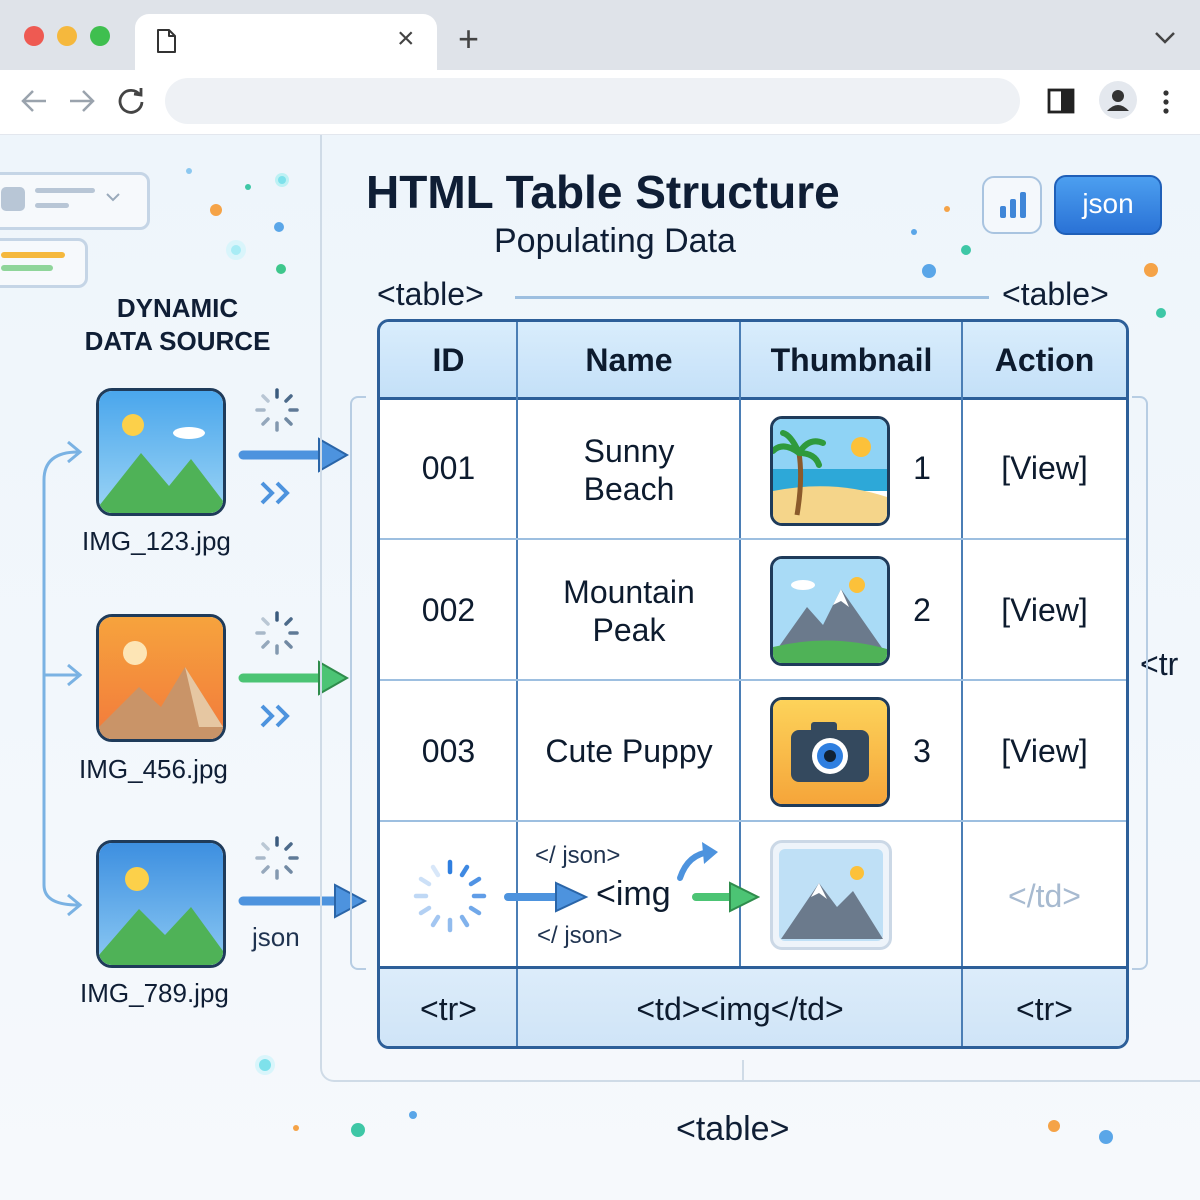 The image size is (1200, 1200). Describe the element at coordinates (166, 41) in the screenshot. I see `page-icon` at that location.